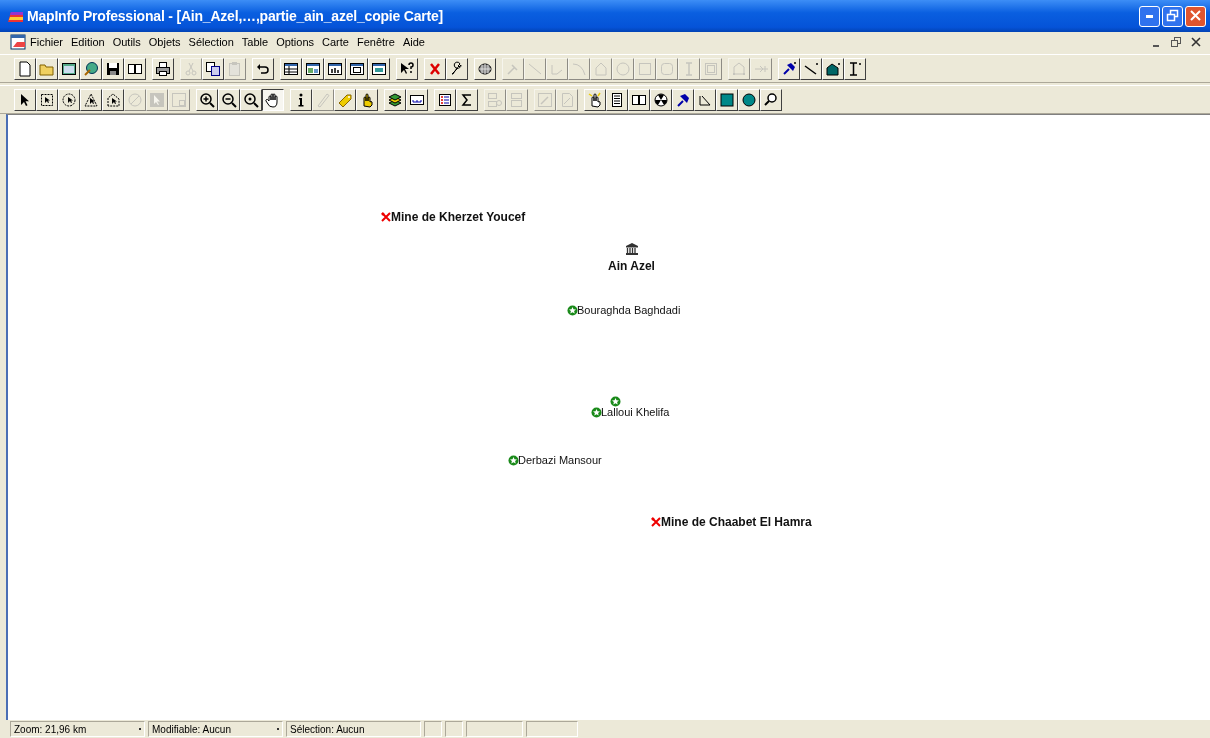 Image resolution: width=1210 pixels, height=738 pixels. What do you see at coordinates (113, 99) in the screenshot?
I see `boundary-select-button` at bounding box center [113, 99].